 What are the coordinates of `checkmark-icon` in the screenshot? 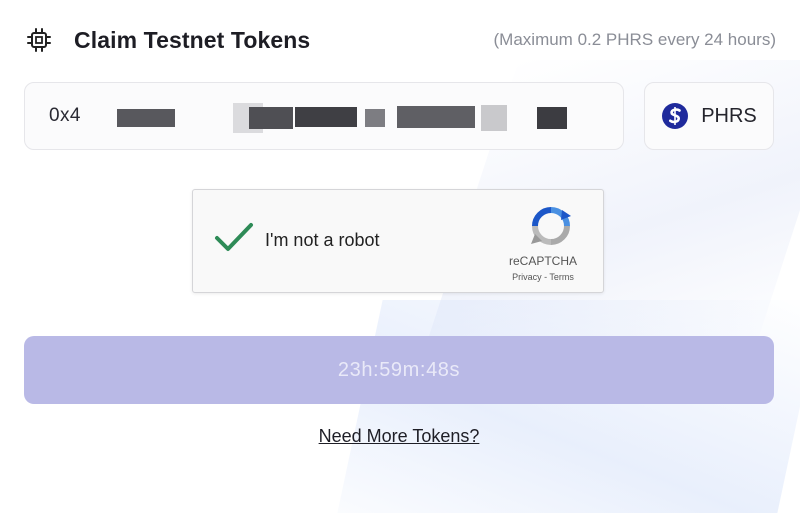 It's located at (234, 238).